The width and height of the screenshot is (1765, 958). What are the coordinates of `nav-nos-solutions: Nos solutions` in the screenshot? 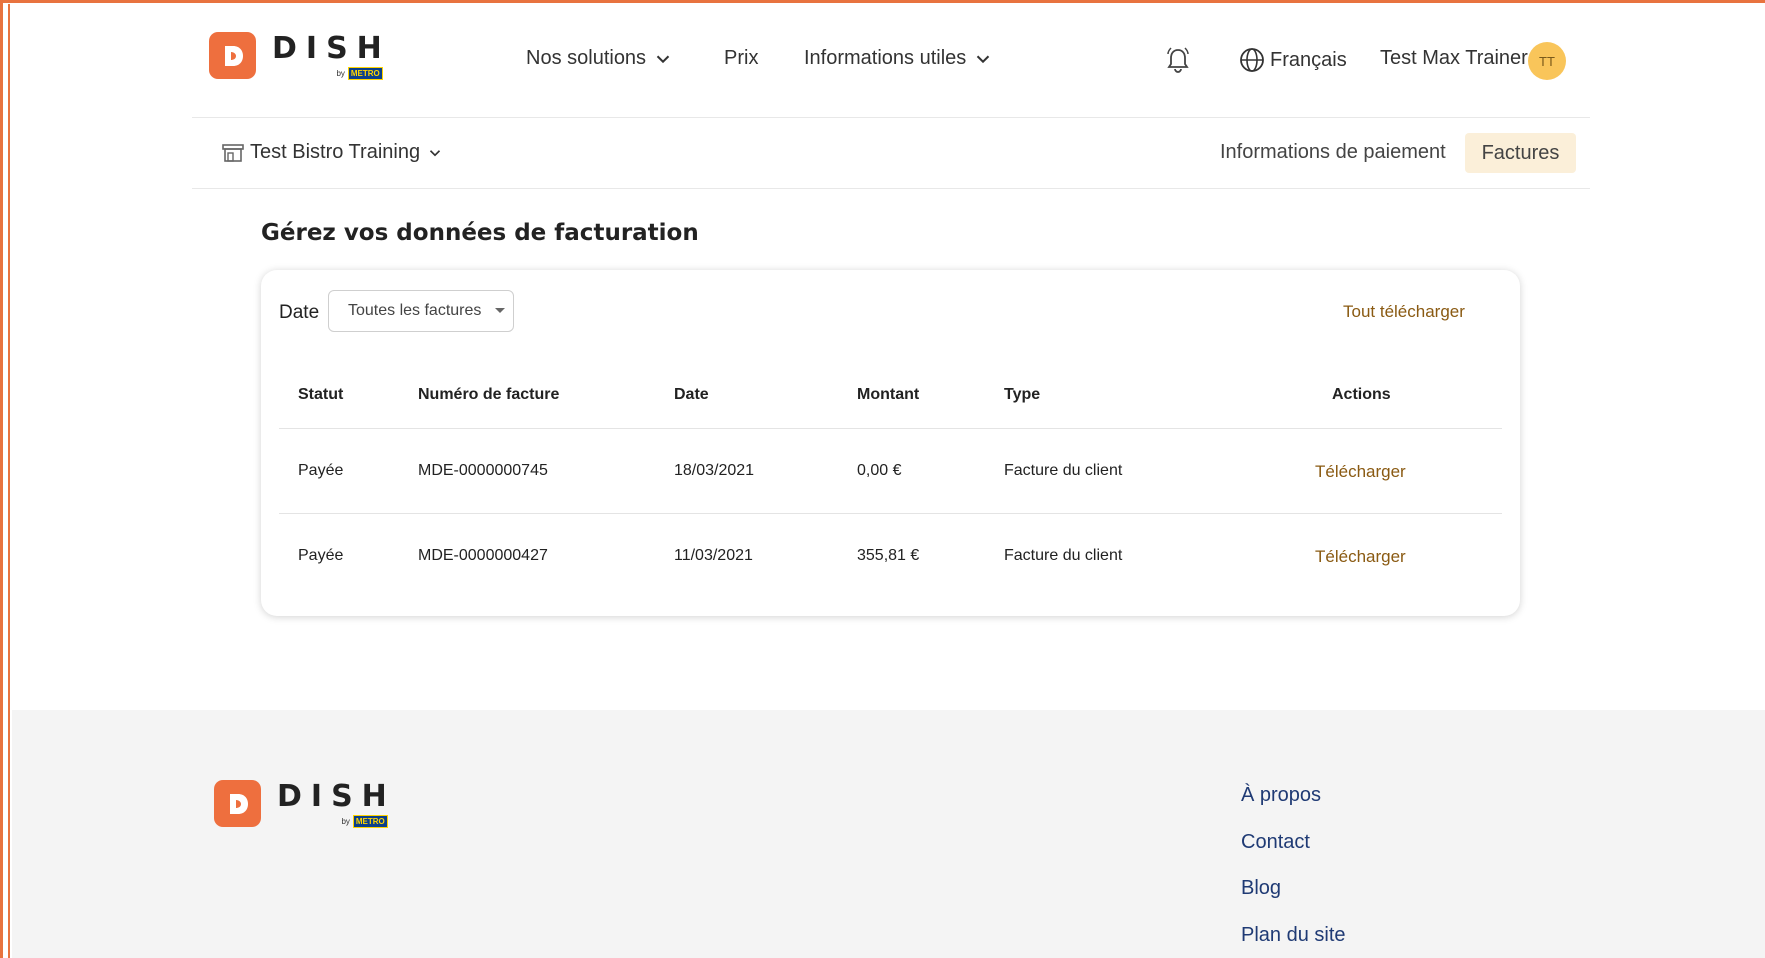 It's located at (600, 58).